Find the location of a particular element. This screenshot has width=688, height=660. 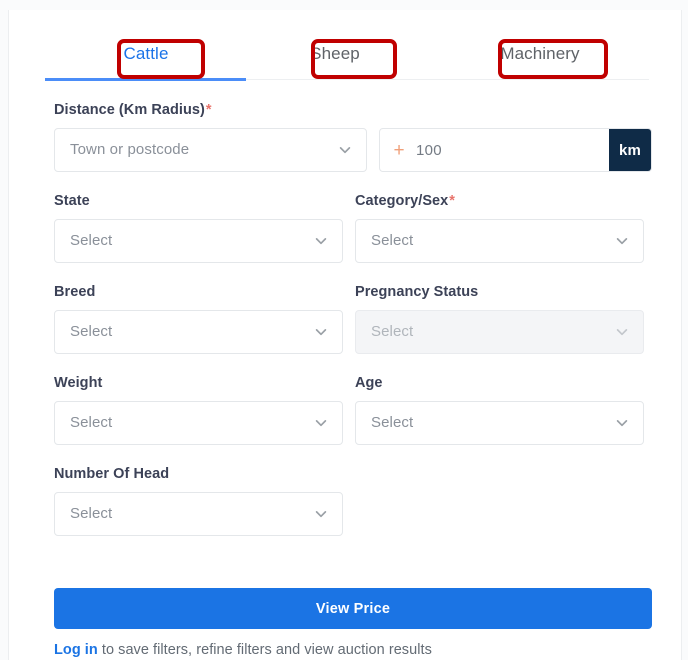

breed-pregnancy-row: Breed Select Pregnancy Status Select is located at coordinates (353, 319).